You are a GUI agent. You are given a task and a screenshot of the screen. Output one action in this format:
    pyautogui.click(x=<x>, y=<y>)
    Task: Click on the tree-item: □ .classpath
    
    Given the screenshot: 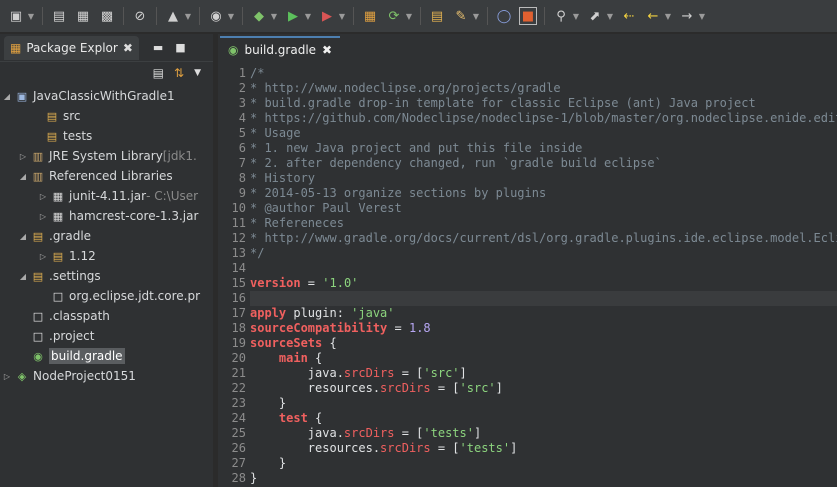 What is the action you would take?
    pyautogui.click(x=64, y=316)
    